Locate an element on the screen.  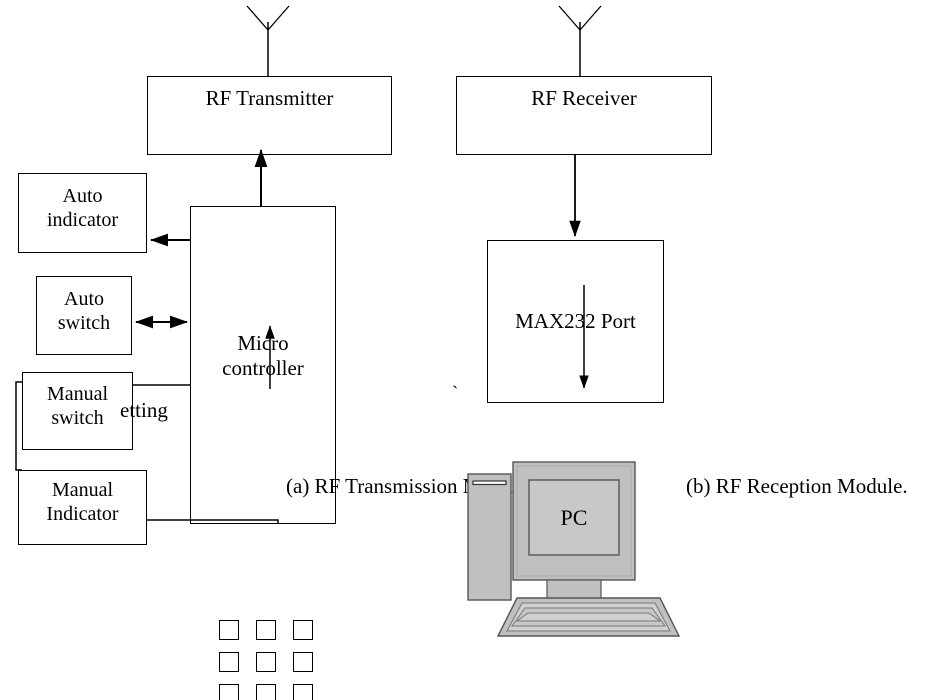
block-manual-indicator: Manual Indicator is located at coordinates (82, 507).